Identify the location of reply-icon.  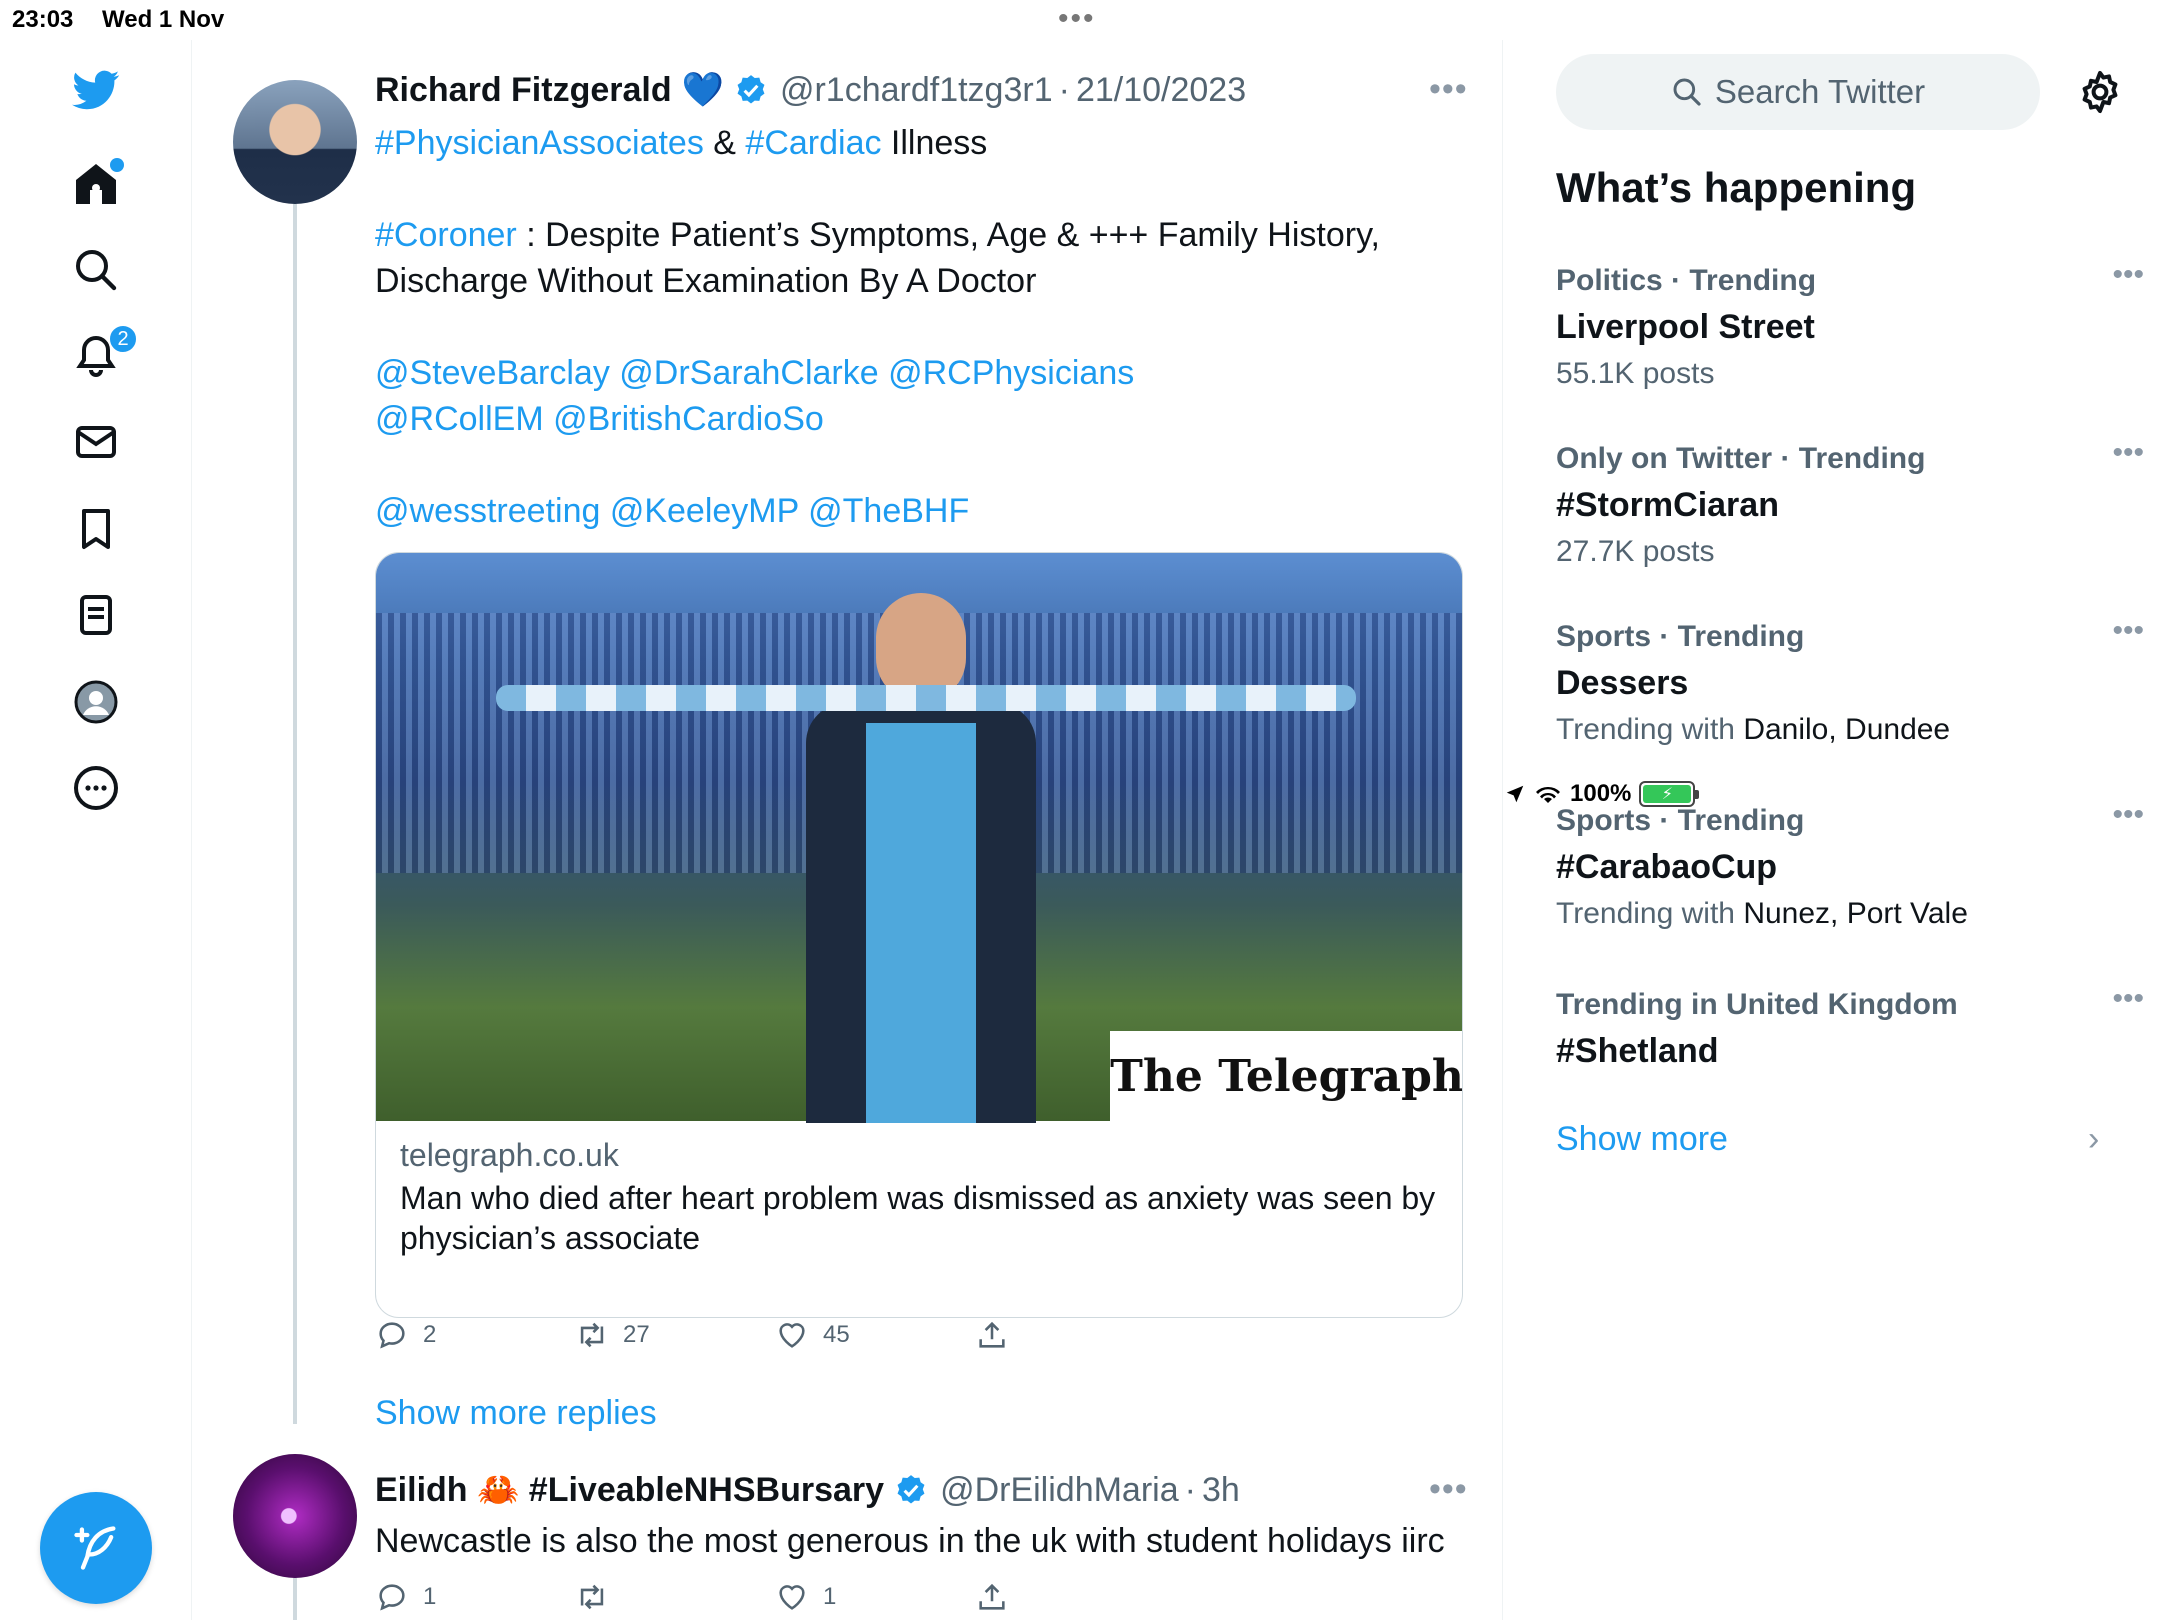
(392, 1597).